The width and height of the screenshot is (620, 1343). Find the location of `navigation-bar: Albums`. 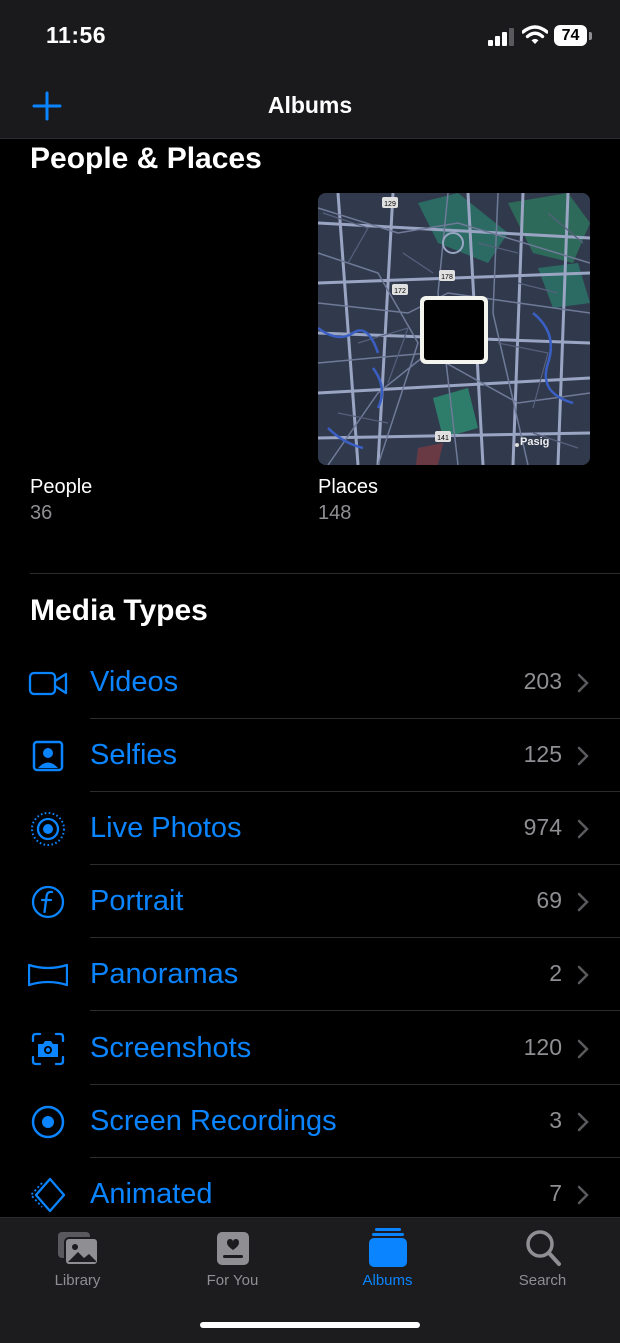

navigation-bar: Albums is located at coordinates (310, 109).